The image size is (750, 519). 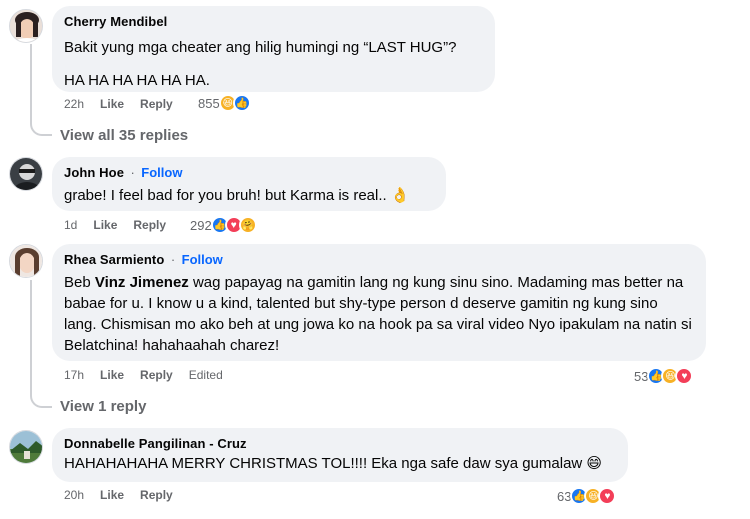 What do you see at coordinates (114, 259) in the screenshot?
I see `comment-author: Rhea Sarmiento` at bounding box center [114, 259].